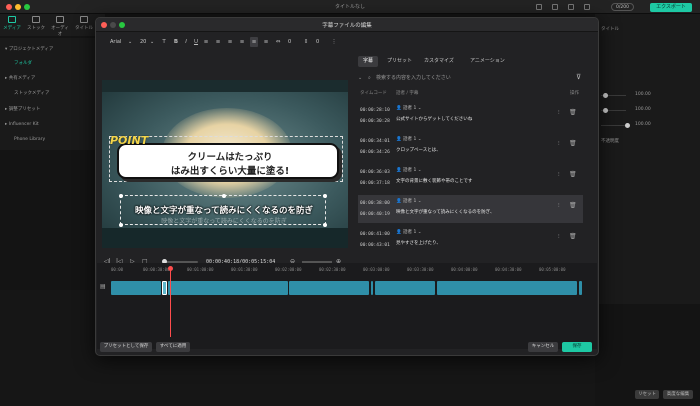 Image resolution: width=700 pixels, height=406 pixels. What do you see at coordinates (206, 42) in the screenshot?
I see `strikethrough-icon: ≡` at bounding box center [206, 42].